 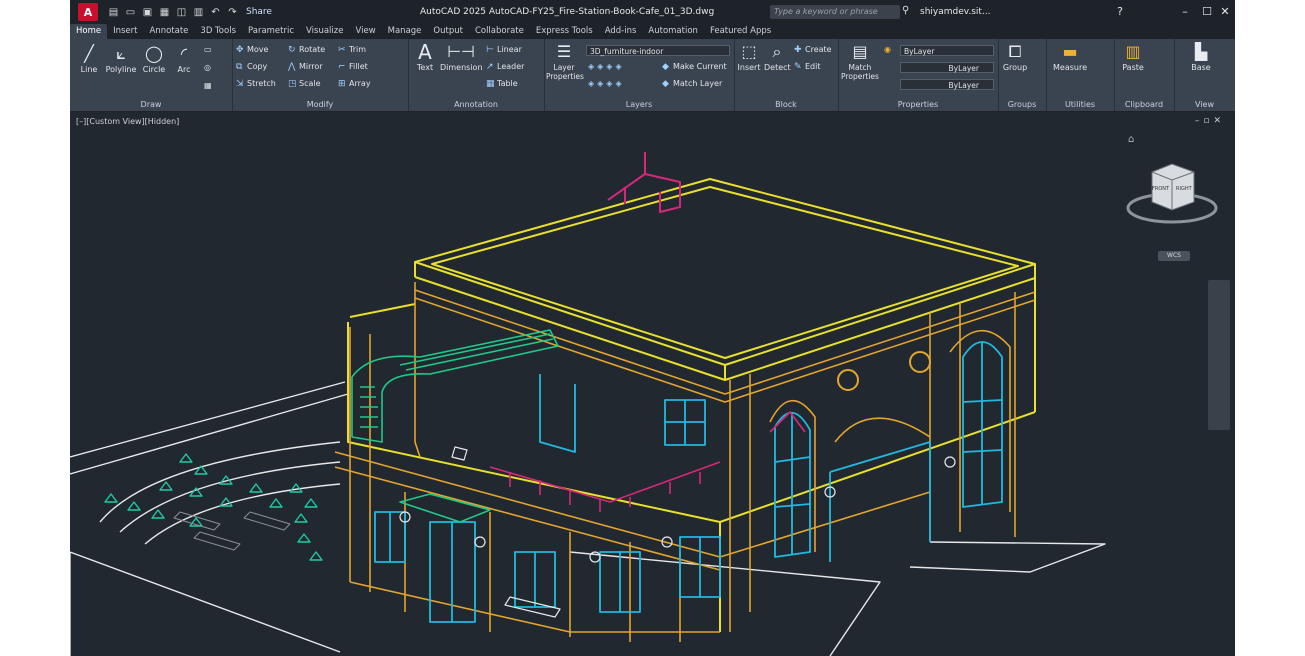 What do you see at coordinates (692, 84) in the screenshot?
I see `match-layer-tool: ◆ Match Layer` at bounding box center [692, 84].